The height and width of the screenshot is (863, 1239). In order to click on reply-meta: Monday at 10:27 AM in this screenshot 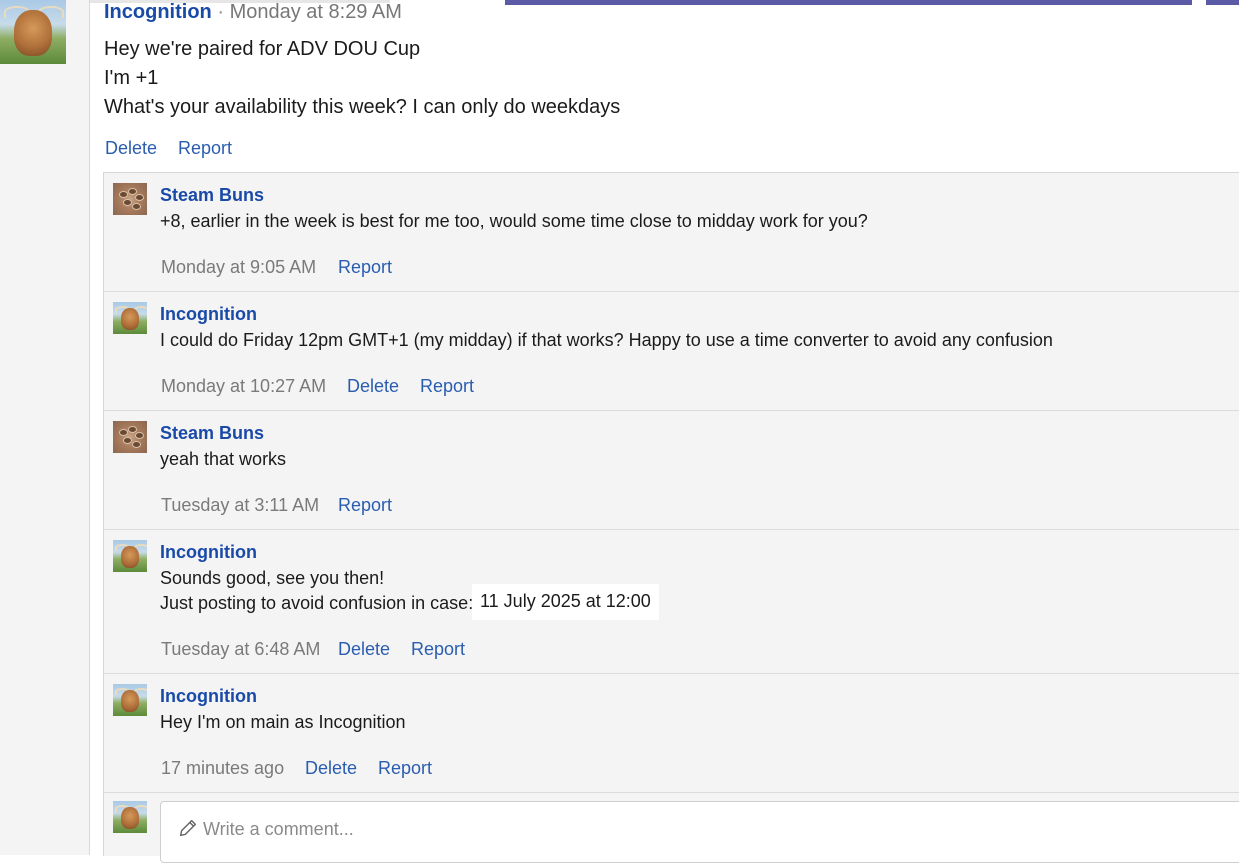, I will do `click(243, 386)`.